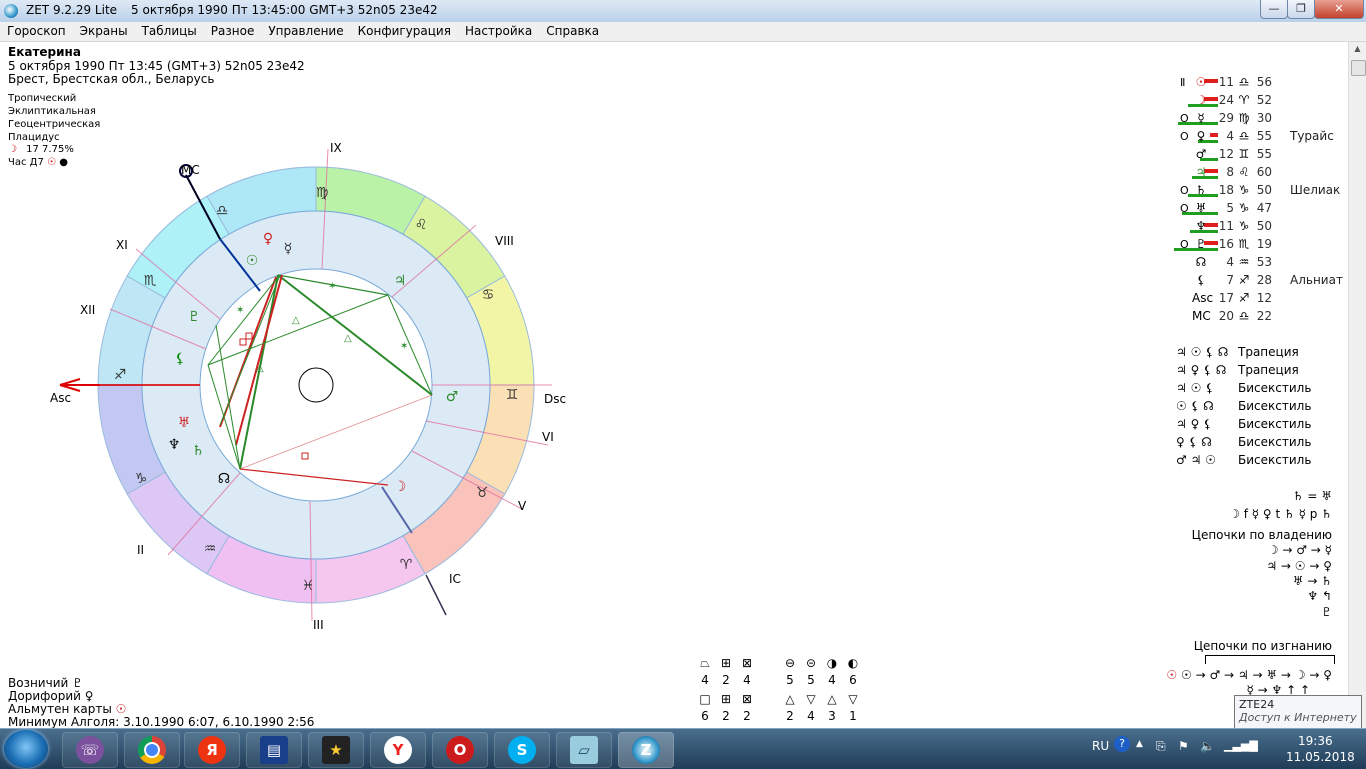 This screenshot has height=769, width=1366. I want to click on fixed-star: Альниат, so click(1316, 280).